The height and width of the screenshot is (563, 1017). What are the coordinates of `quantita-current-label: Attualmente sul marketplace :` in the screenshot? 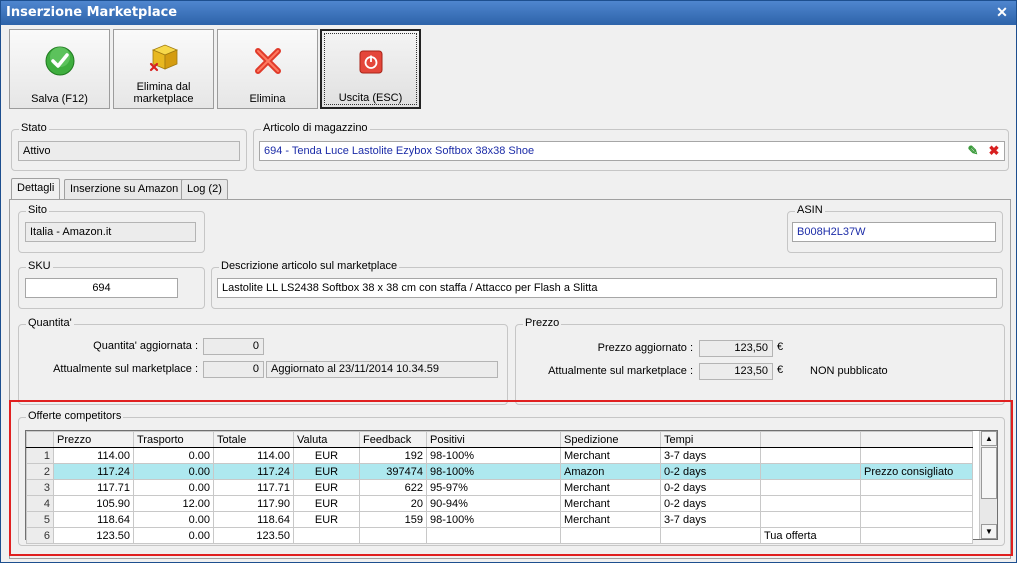 It's located at (125, 369).